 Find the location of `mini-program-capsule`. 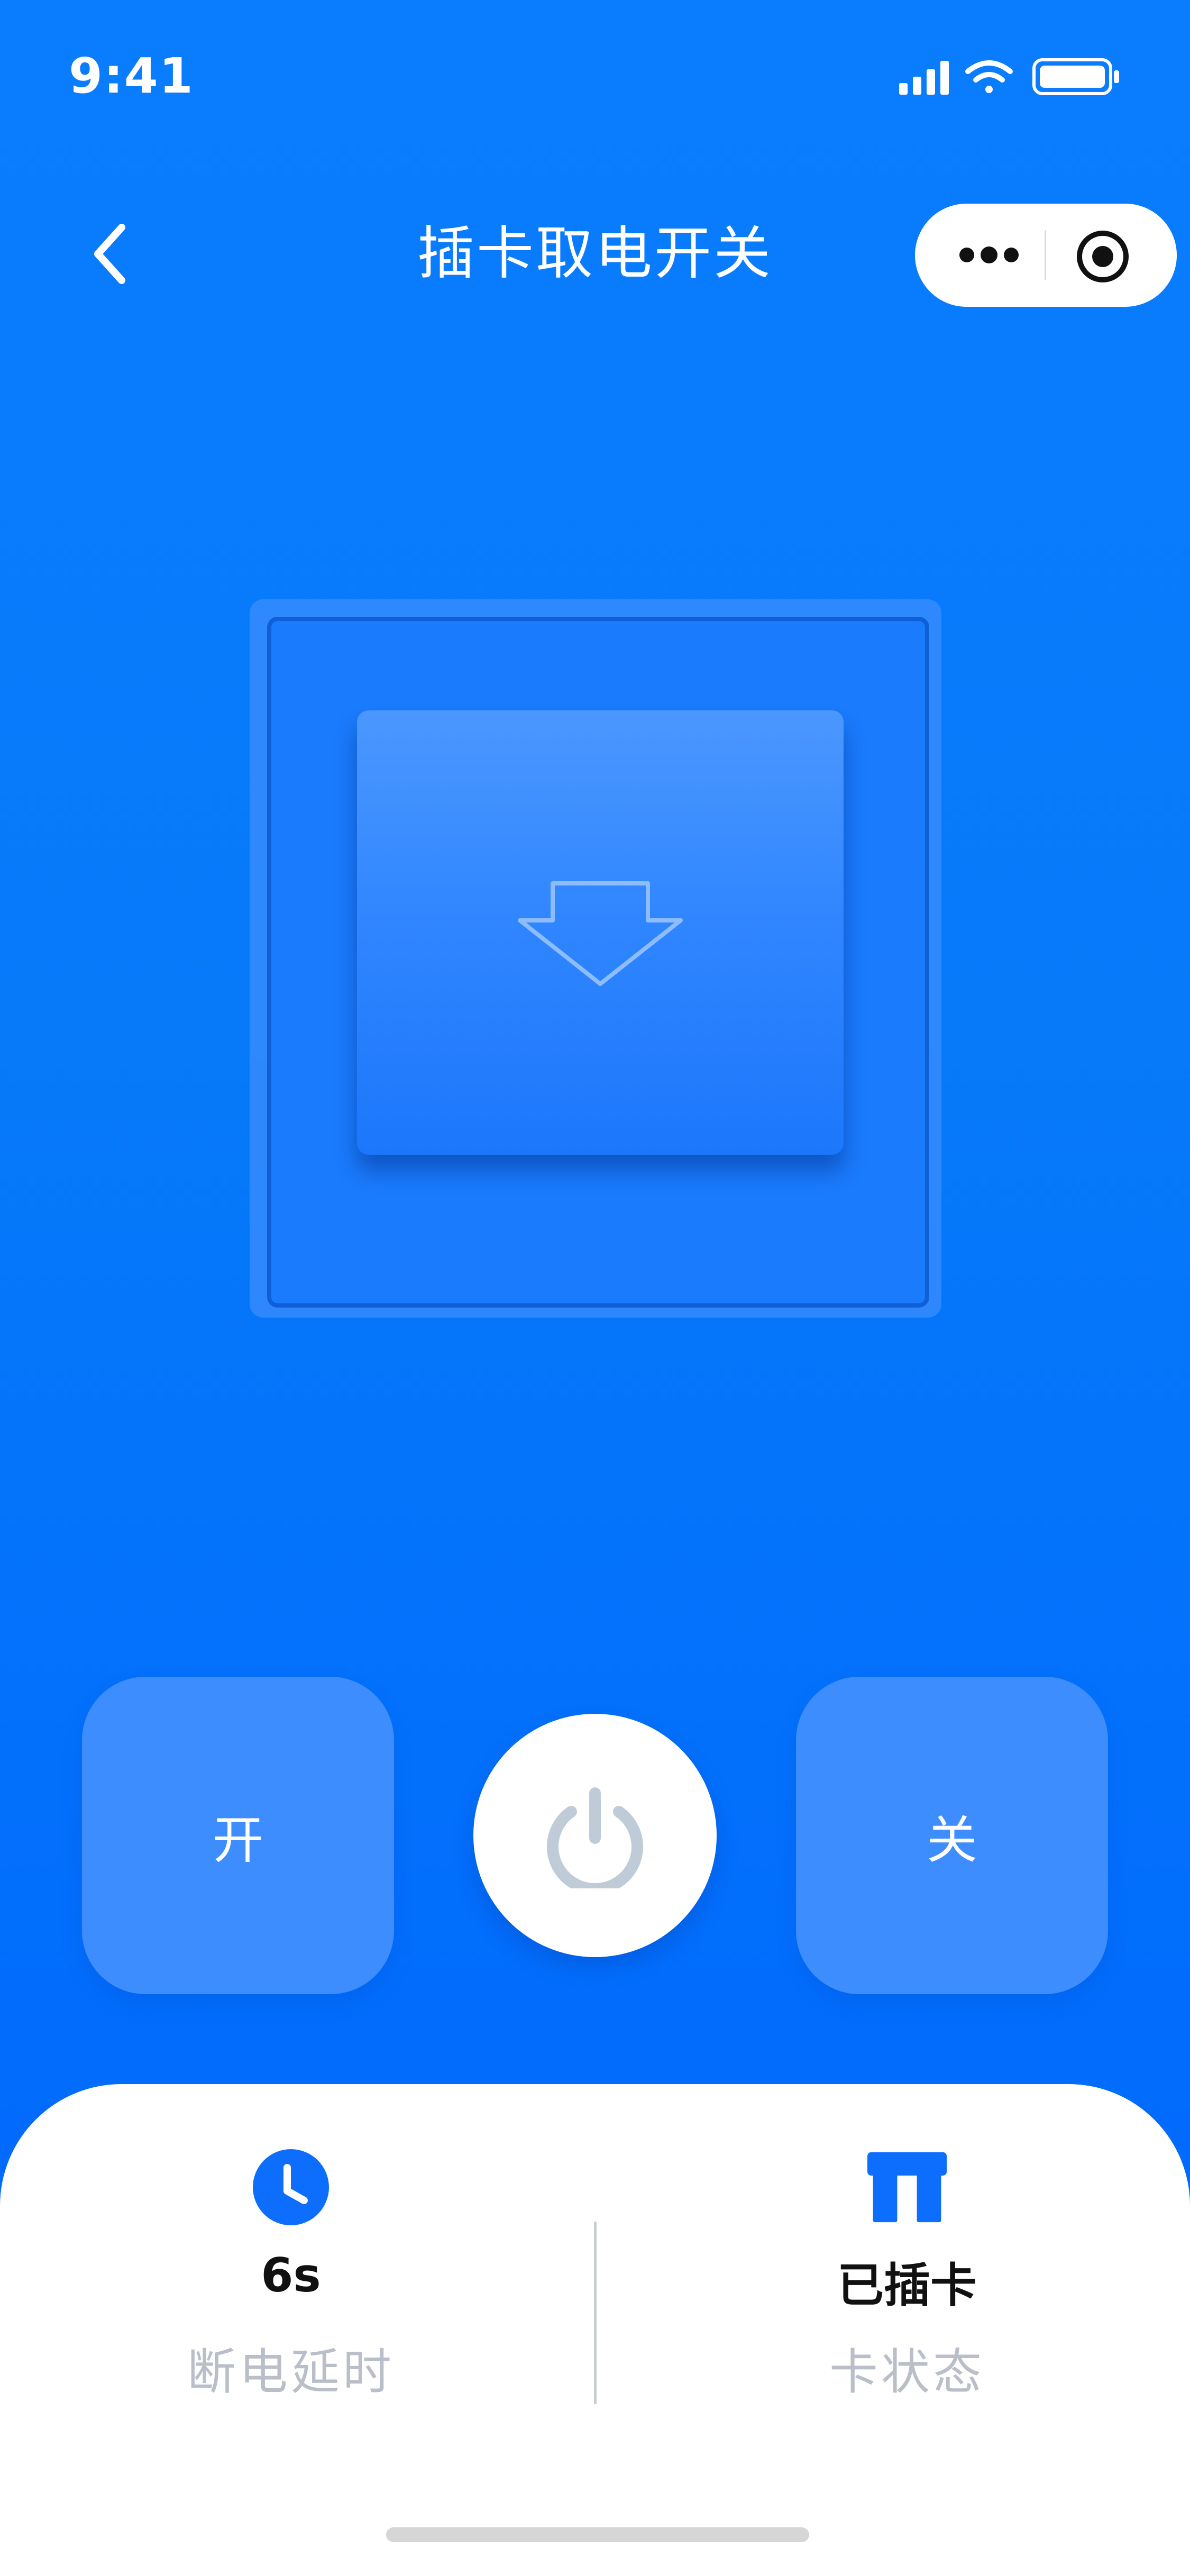

mini-program-capsule is located at coordinates (1046, 255).